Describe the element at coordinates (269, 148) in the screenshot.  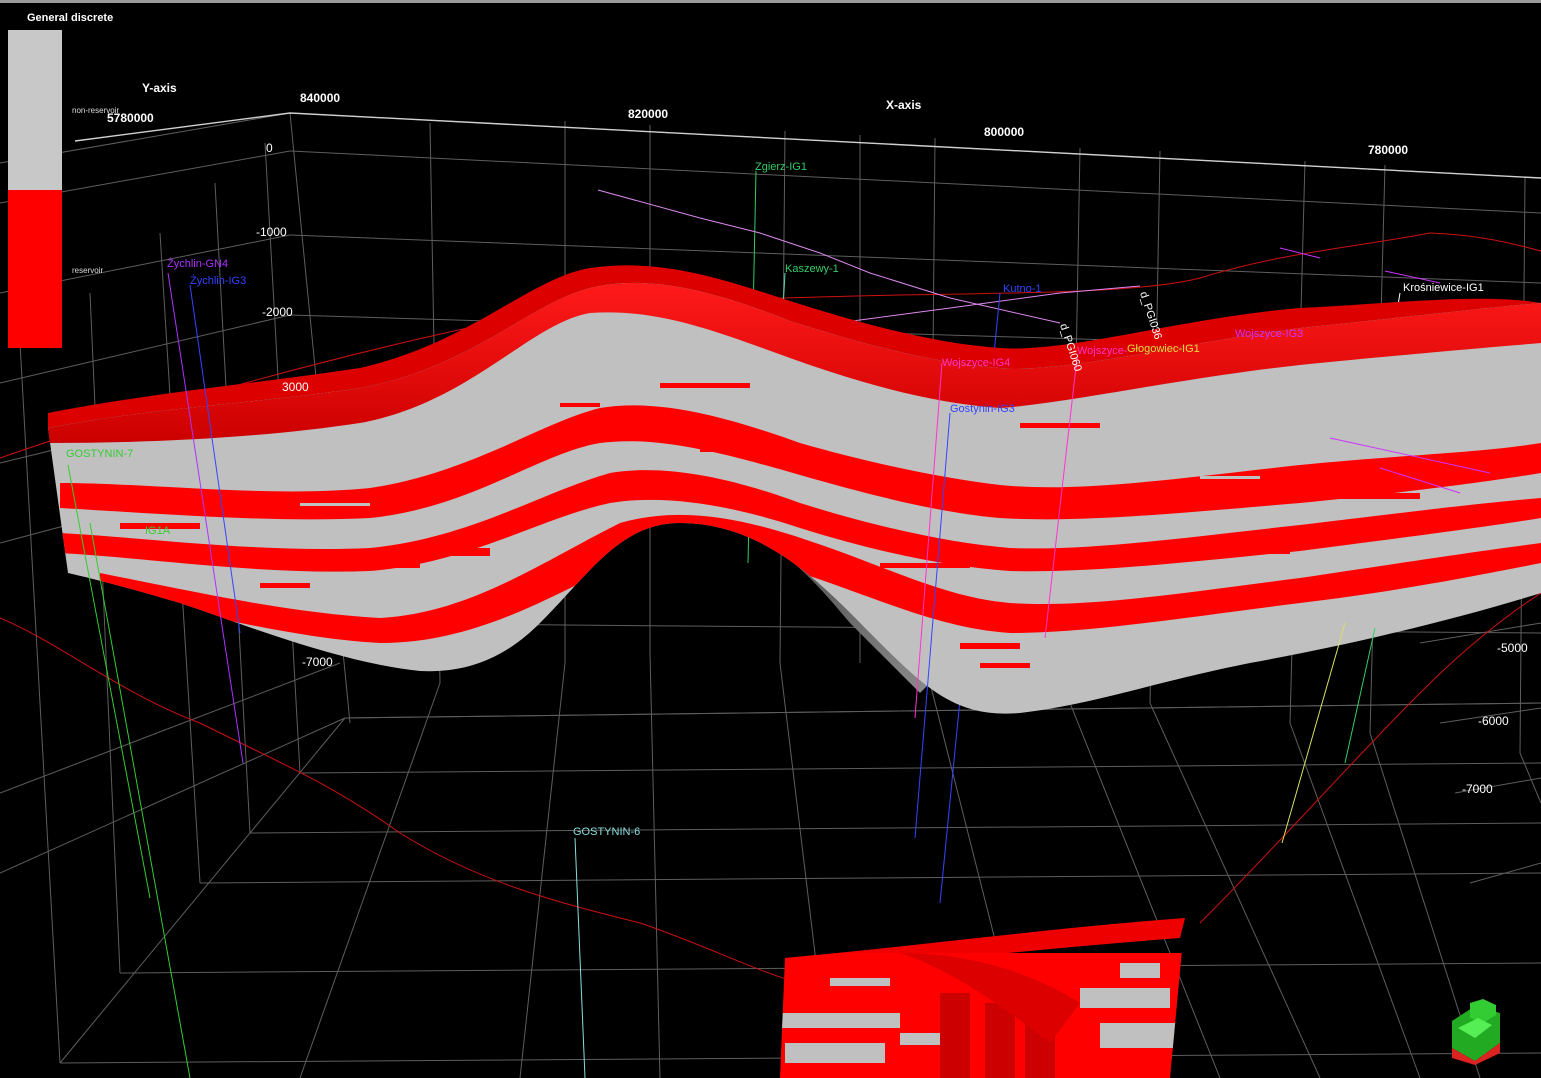
I see `z-tick-0: 0` at that location.